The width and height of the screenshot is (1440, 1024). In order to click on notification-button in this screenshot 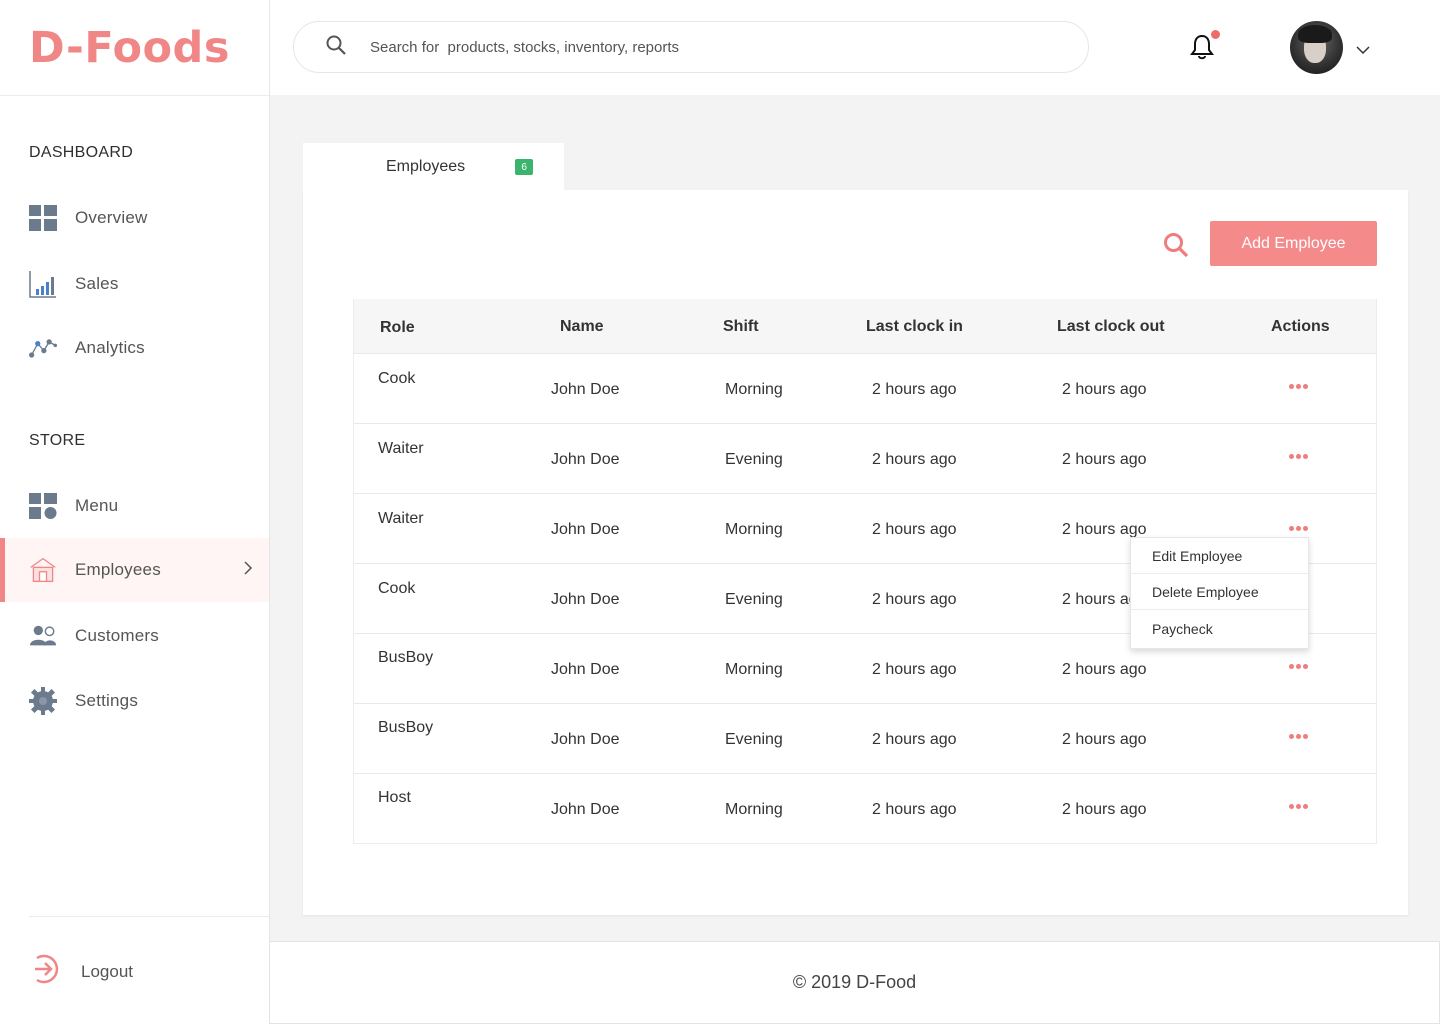, I will do `click(1205, 47)`.